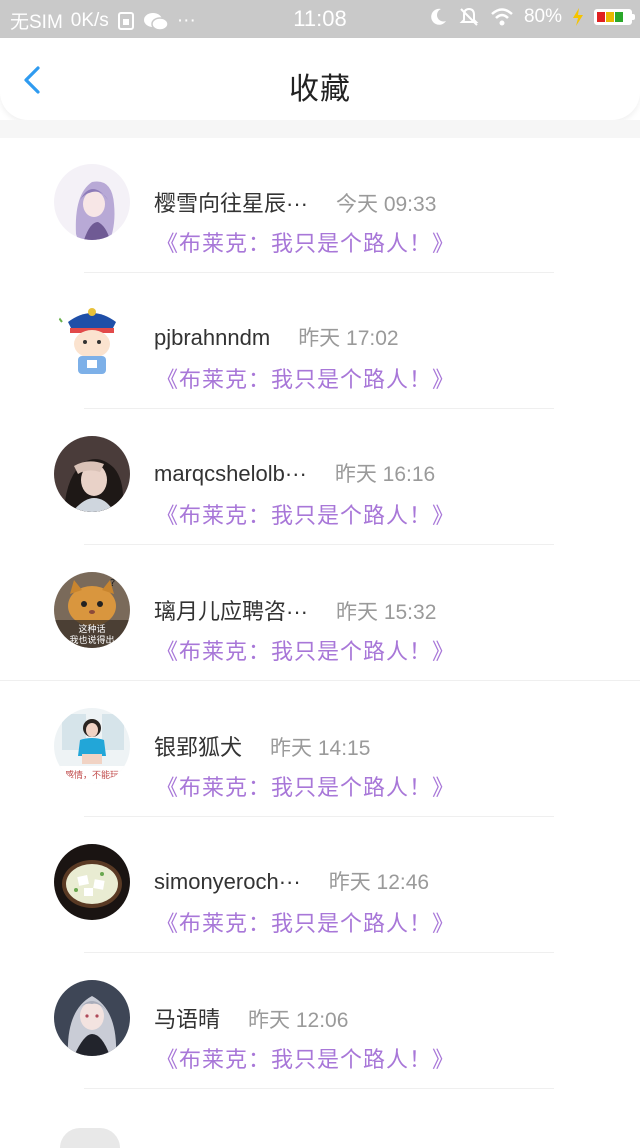 The width and height of the screenshot is (640, 1148). What do you see at coordinates (92, 610) in the screenshot?
I see `avatar: ? 这种话 我也说得出` at bounding box center [92, 610].